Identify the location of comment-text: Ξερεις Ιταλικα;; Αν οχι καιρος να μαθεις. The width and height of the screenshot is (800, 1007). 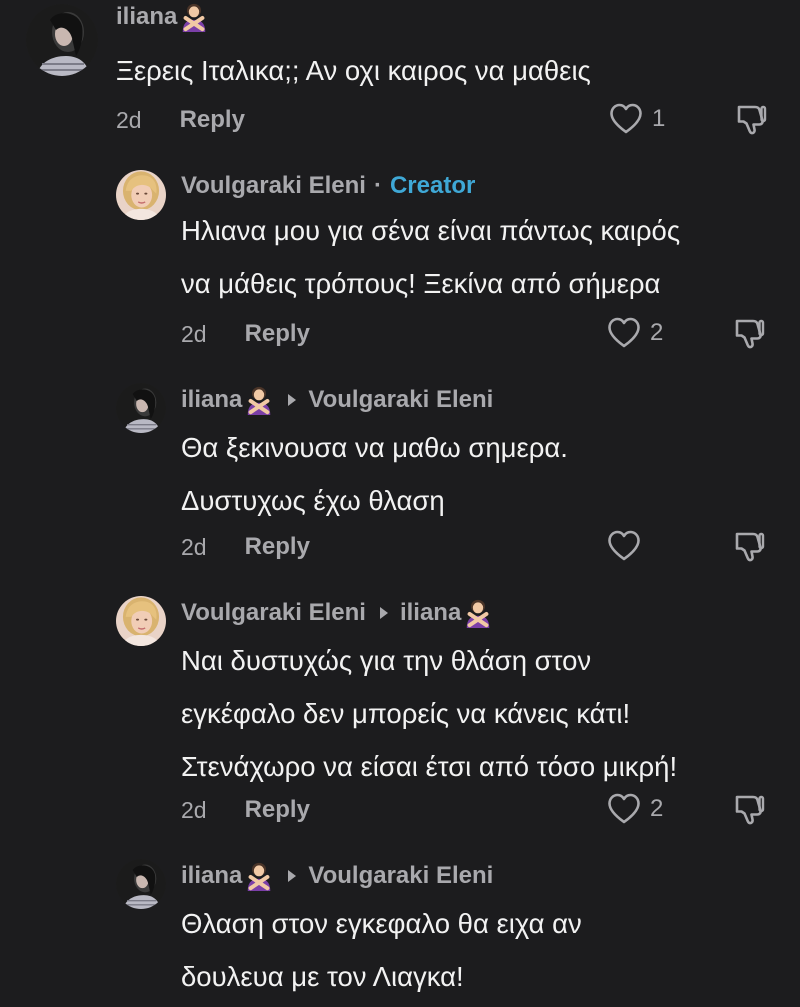
(353, 70).